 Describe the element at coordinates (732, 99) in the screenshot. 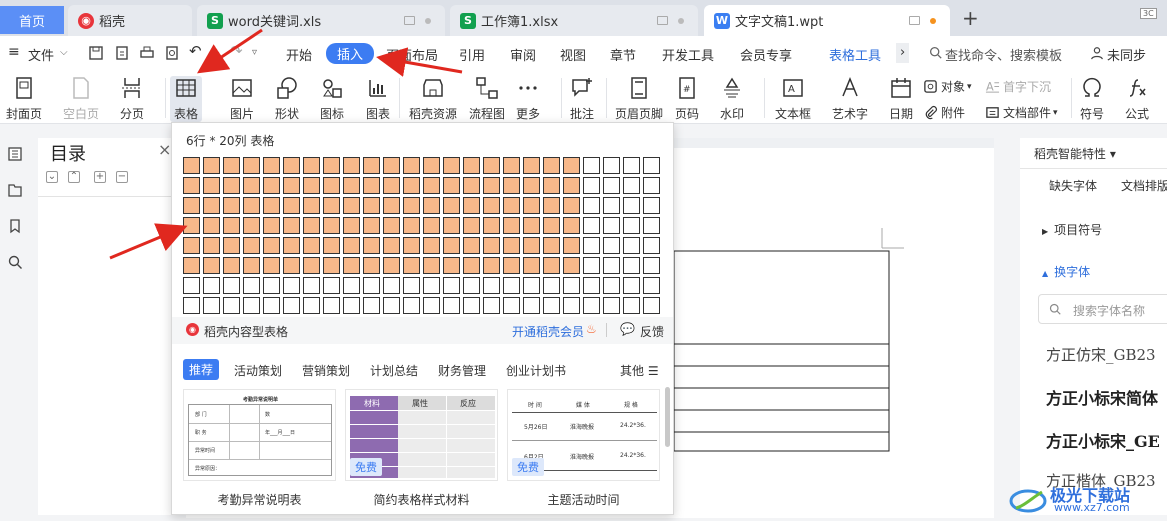

I see `watermark-button: 水印` at that location.